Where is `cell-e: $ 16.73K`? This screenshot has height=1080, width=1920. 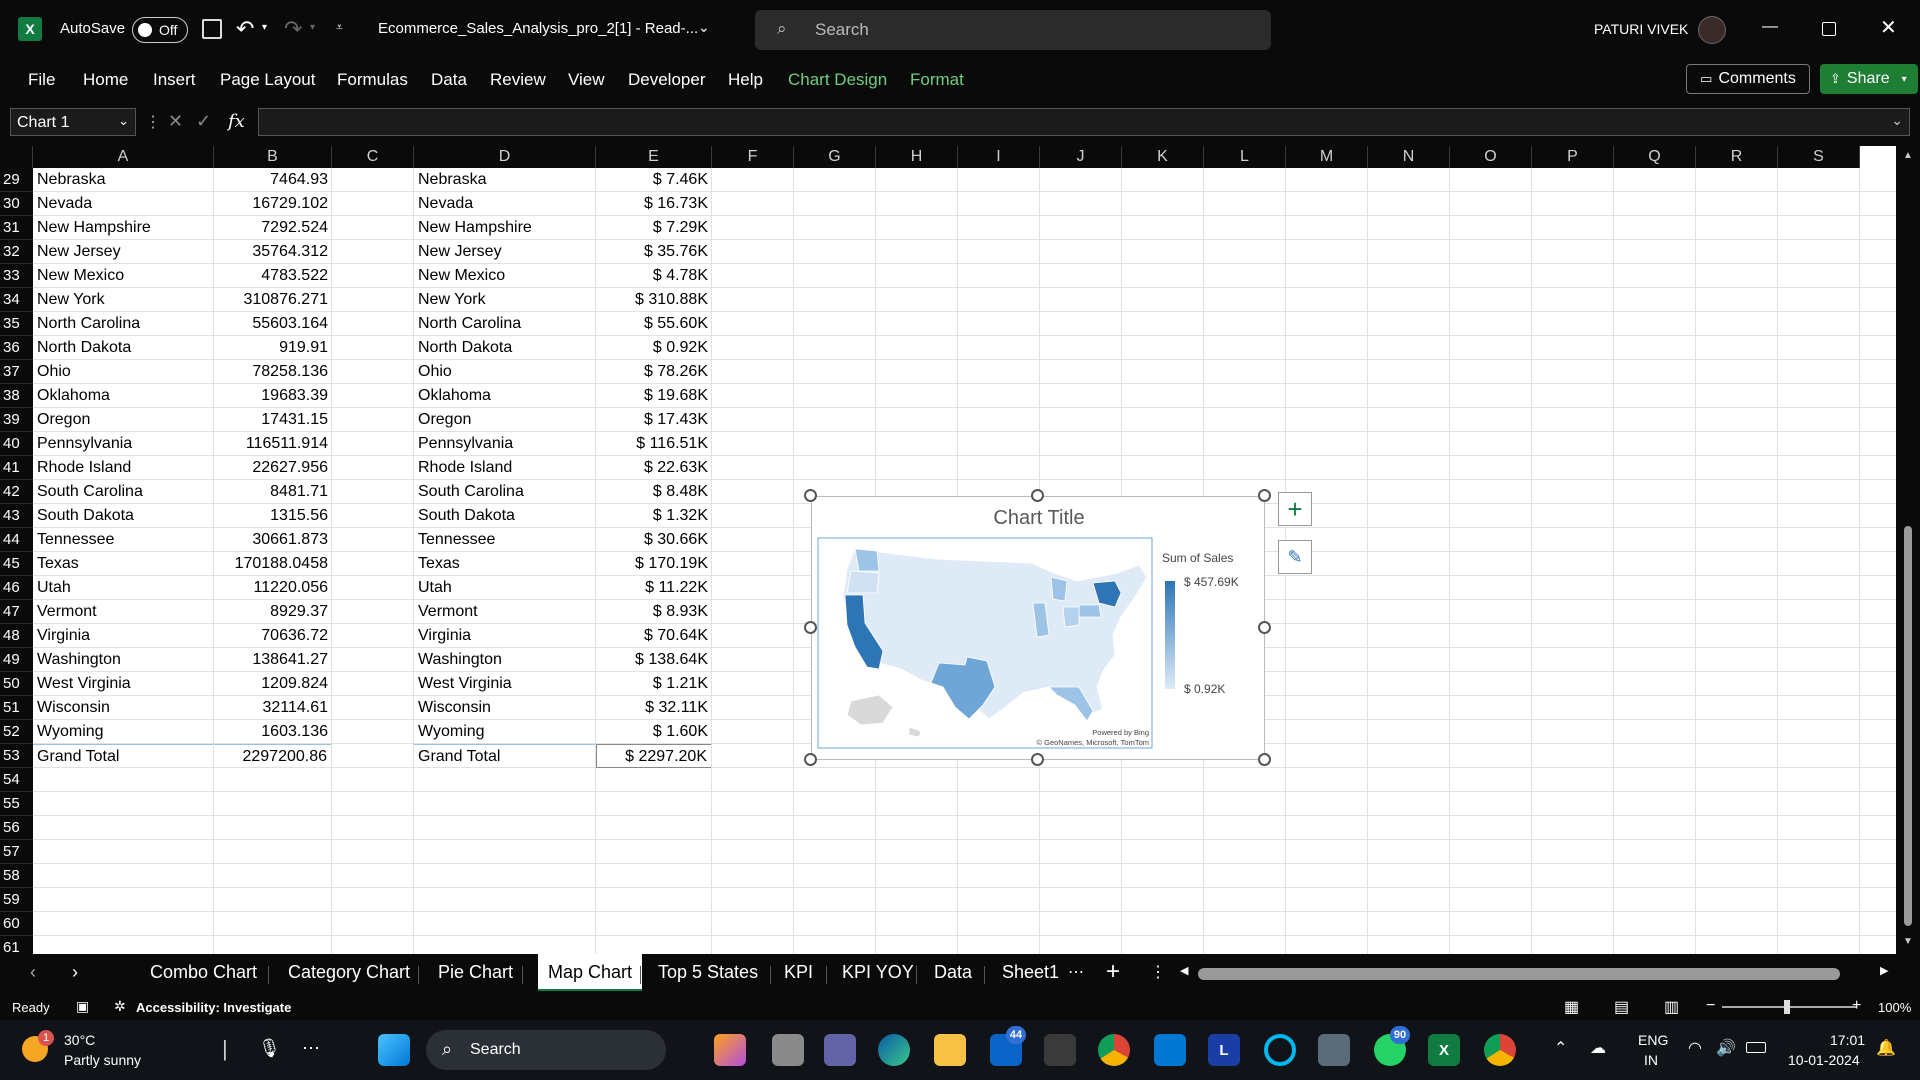 cell-e: $ 16.73K is located at coordinates (654, 204).